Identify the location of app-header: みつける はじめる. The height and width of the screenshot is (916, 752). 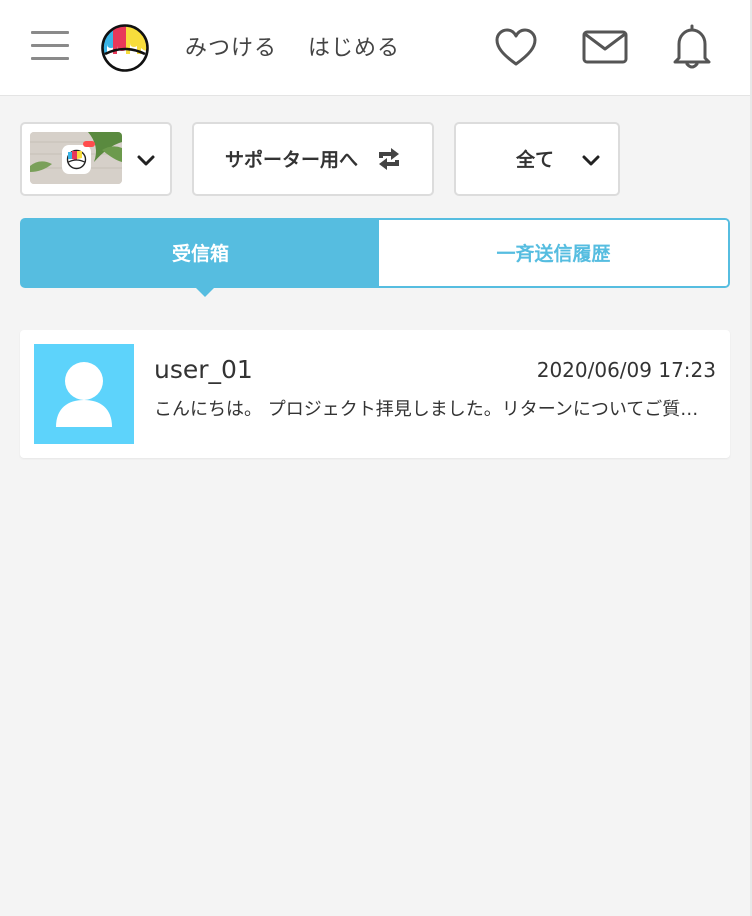
(375, 48).